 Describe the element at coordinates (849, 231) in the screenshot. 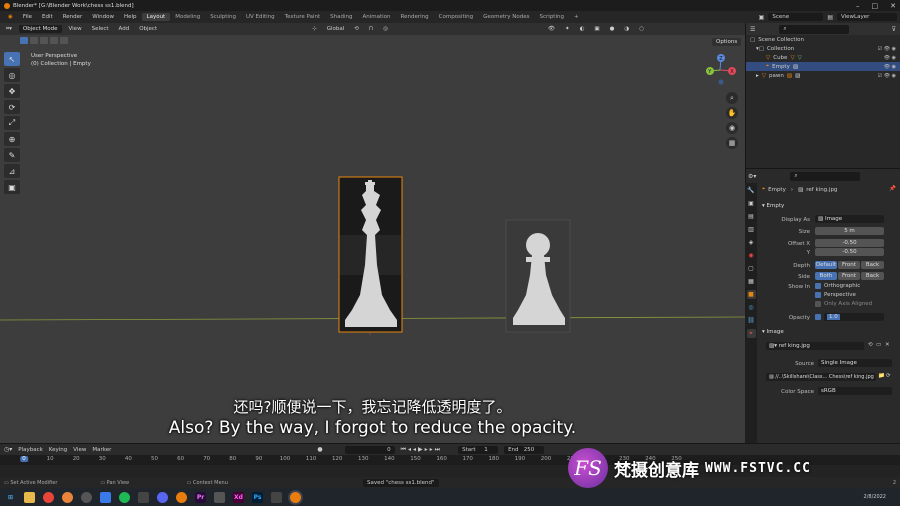

I see `size-field: 5 m` at that location.